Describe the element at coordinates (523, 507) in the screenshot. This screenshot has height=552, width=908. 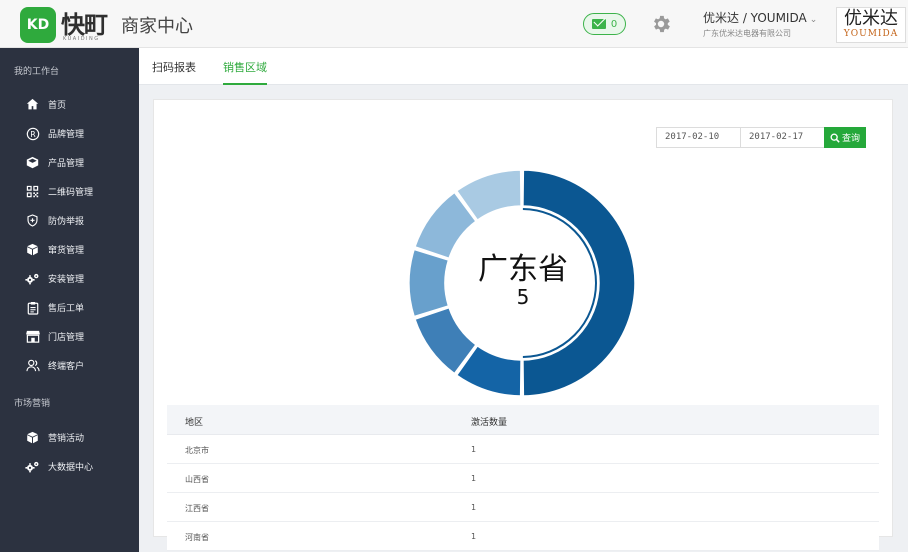
I see `table-row: 江西省 1` at that location.